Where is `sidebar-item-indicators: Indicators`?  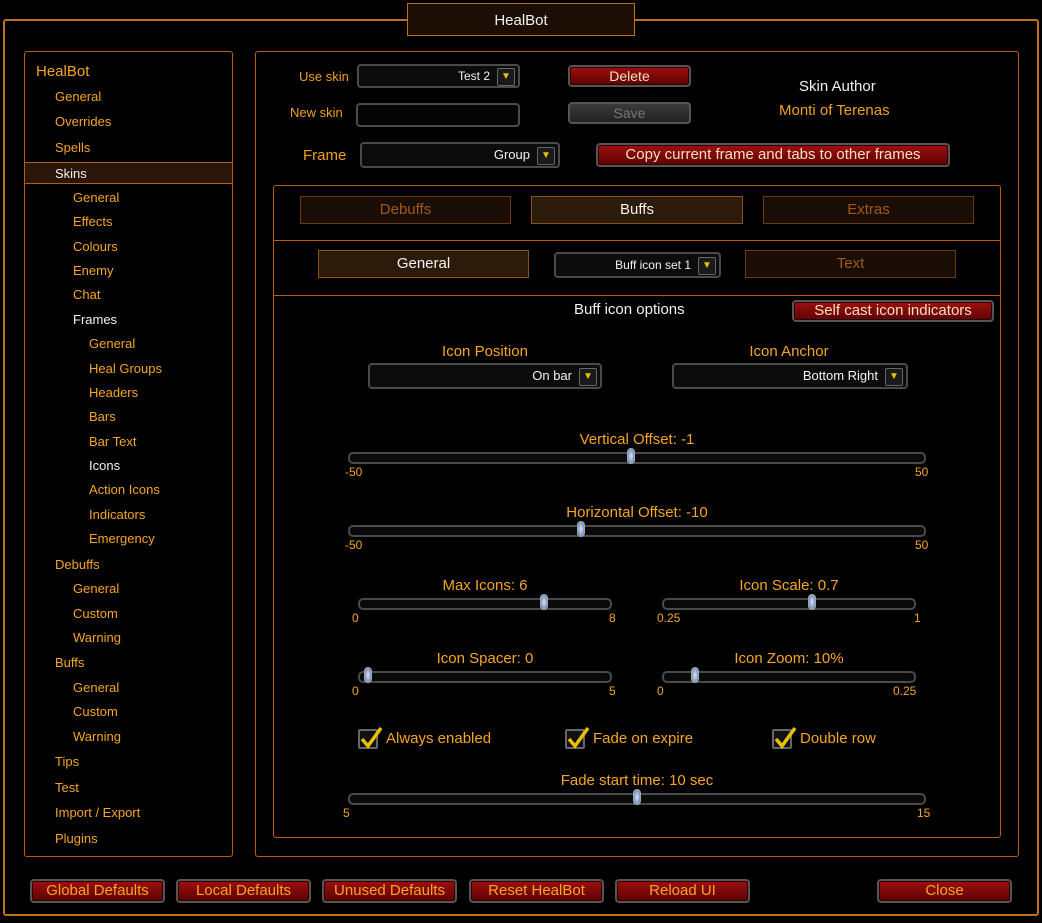
sidebar-item-indicators: Indicators is located at coordinates (117, 514).